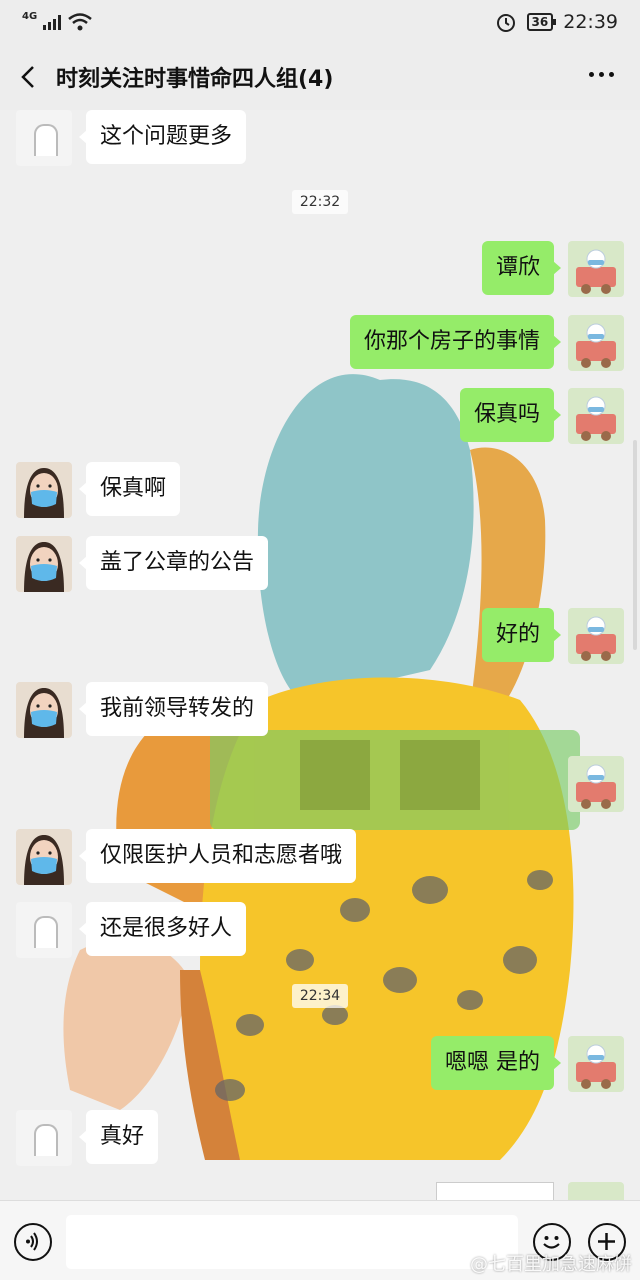 Image resolution: width=640 pixels, height=1280 pixels. What do you see at coordinates (541, 22) in the screenshot?
I see `battery-icon: 36` at bounding box center [541, 22].